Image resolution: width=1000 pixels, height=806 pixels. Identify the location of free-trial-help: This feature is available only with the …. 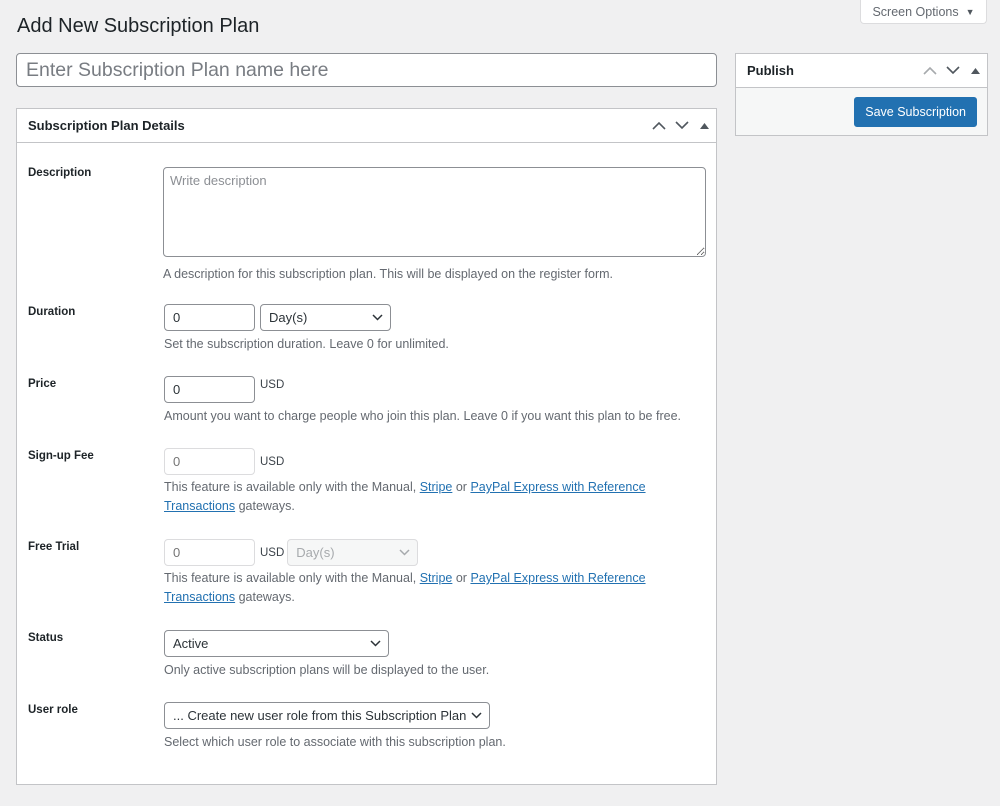
(424, 588).